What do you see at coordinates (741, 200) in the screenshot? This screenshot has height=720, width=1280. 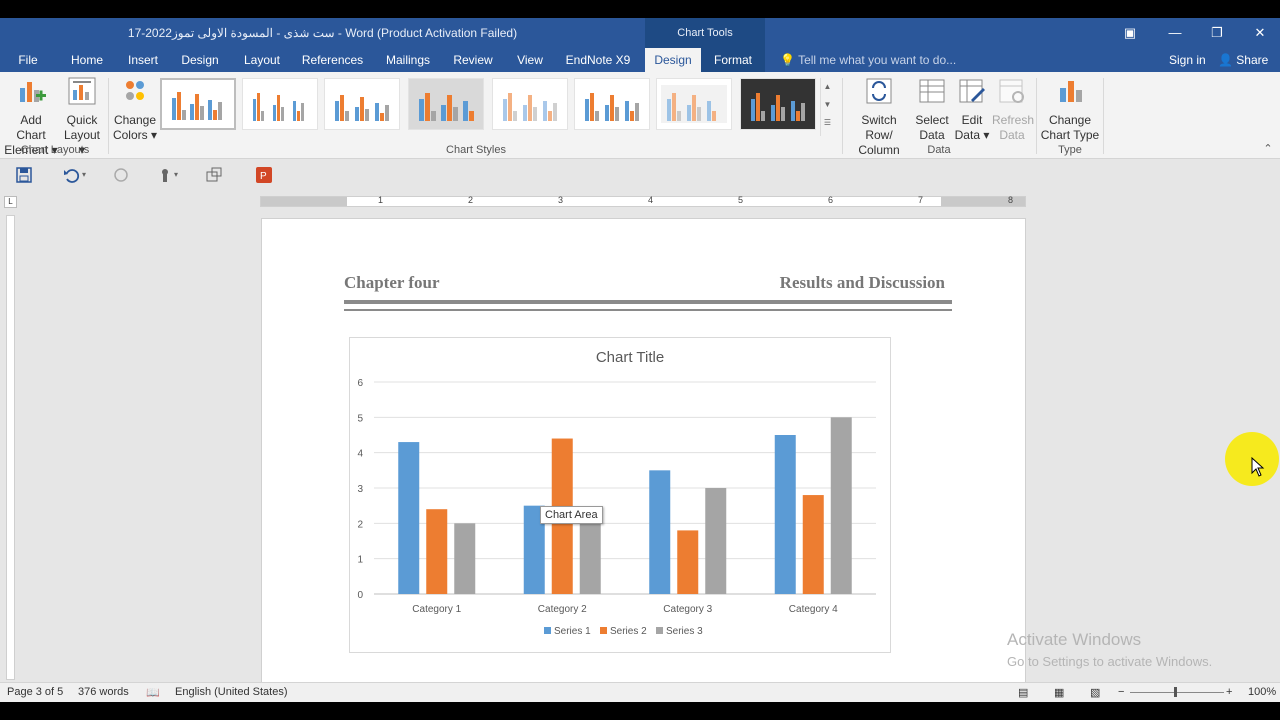 I see `ruler-number: 5` at bounding box center [741, 200].